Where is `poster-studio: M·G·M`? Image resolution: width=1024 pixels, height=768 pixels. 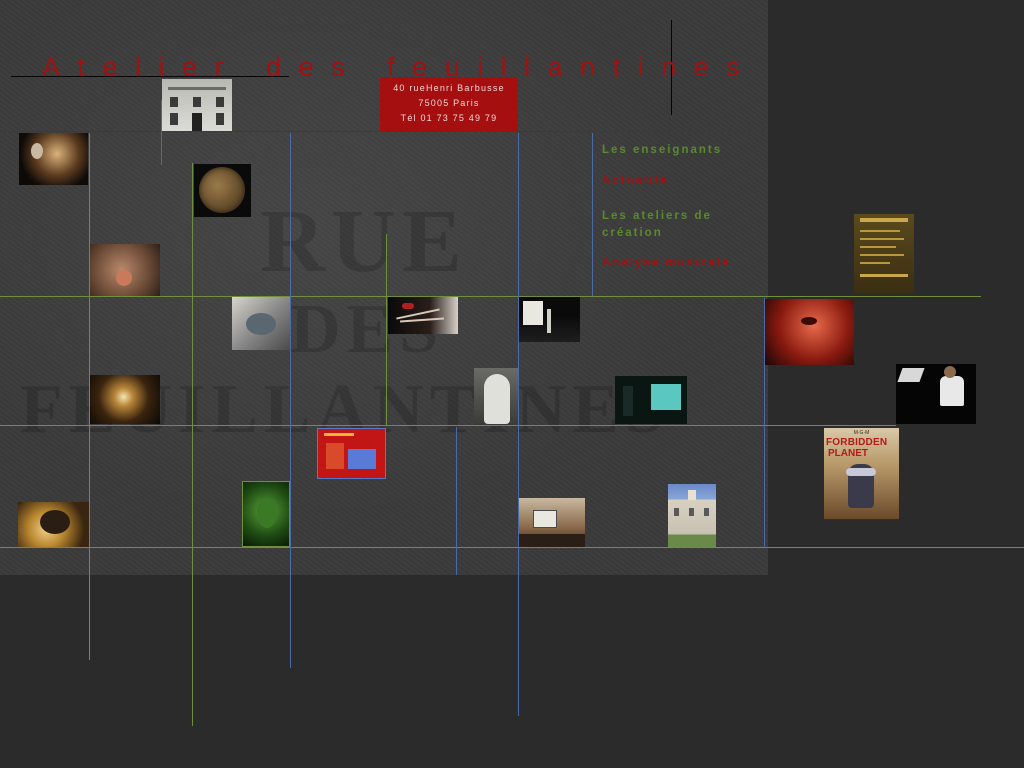 poster-studio: M·G·M is located at coordinates (861, 433).